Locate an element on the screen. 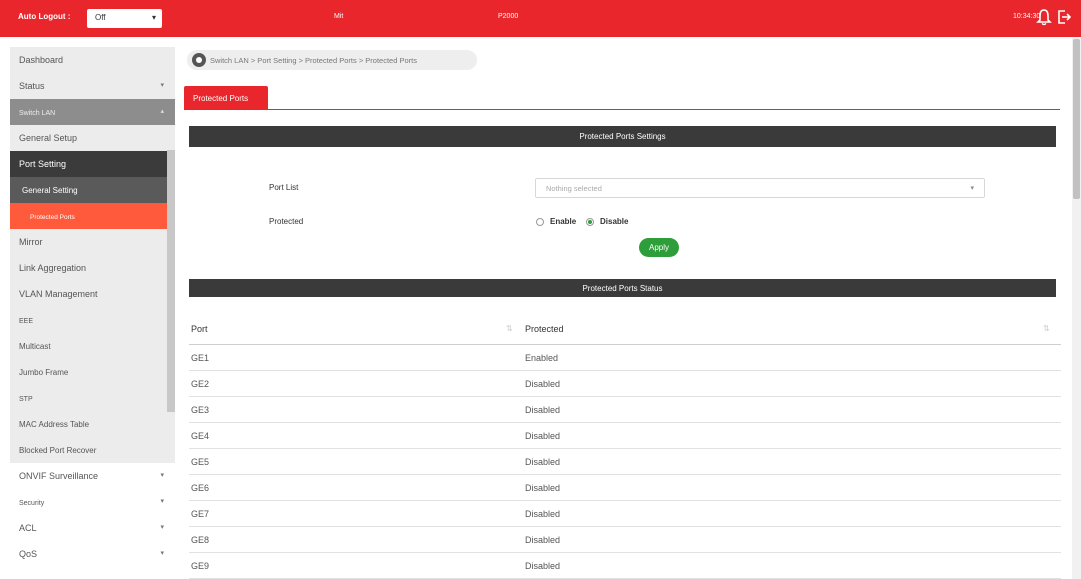  auto-logout-select: Off ▾ is located at coordinates (124, 18).